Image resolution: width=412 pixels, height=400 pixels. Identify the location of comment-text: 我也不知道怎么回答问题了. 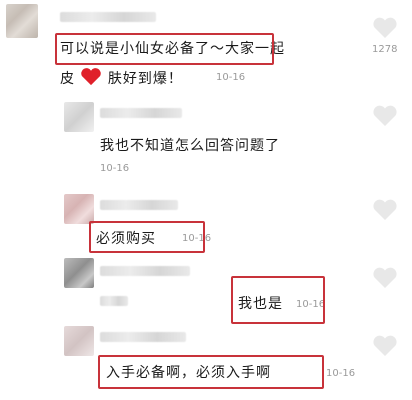
(190, 146).